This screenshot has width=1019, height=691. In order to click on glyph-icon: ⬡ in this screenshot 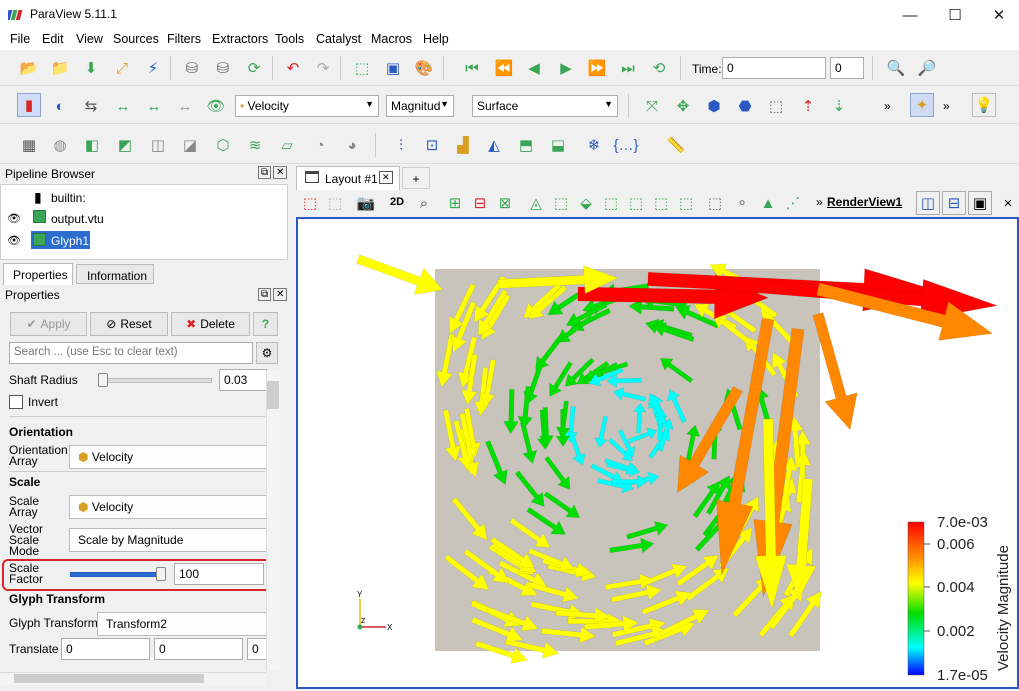, I will do `click(223, 145)`.